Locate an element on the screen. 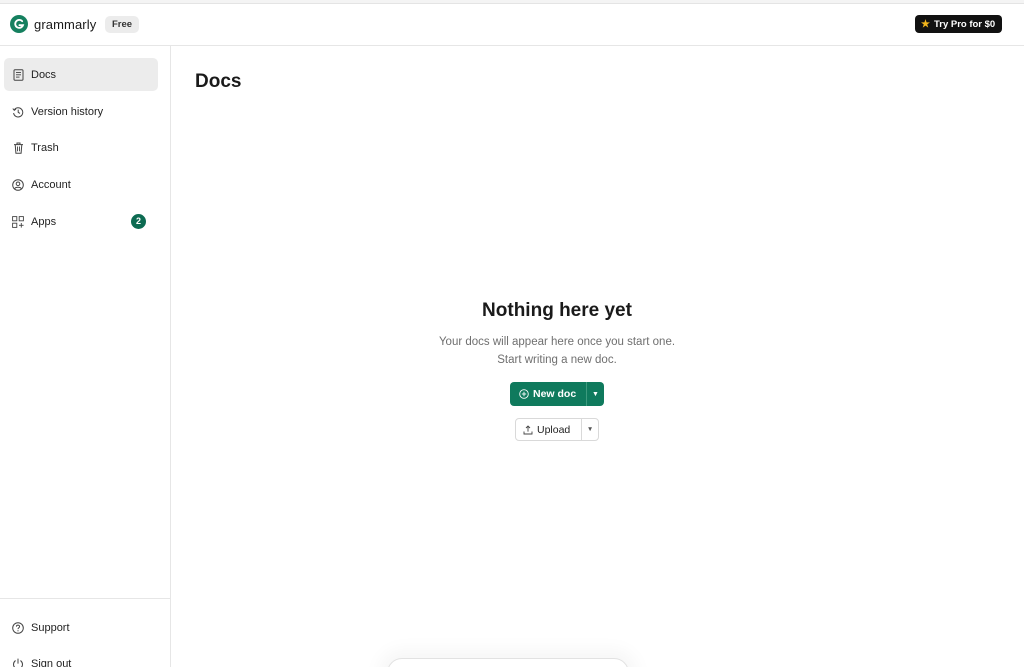 Image resolution: width=1024 pixels, height=667 pixels. bottom-floating-bar is located at coordinates (508, 662).